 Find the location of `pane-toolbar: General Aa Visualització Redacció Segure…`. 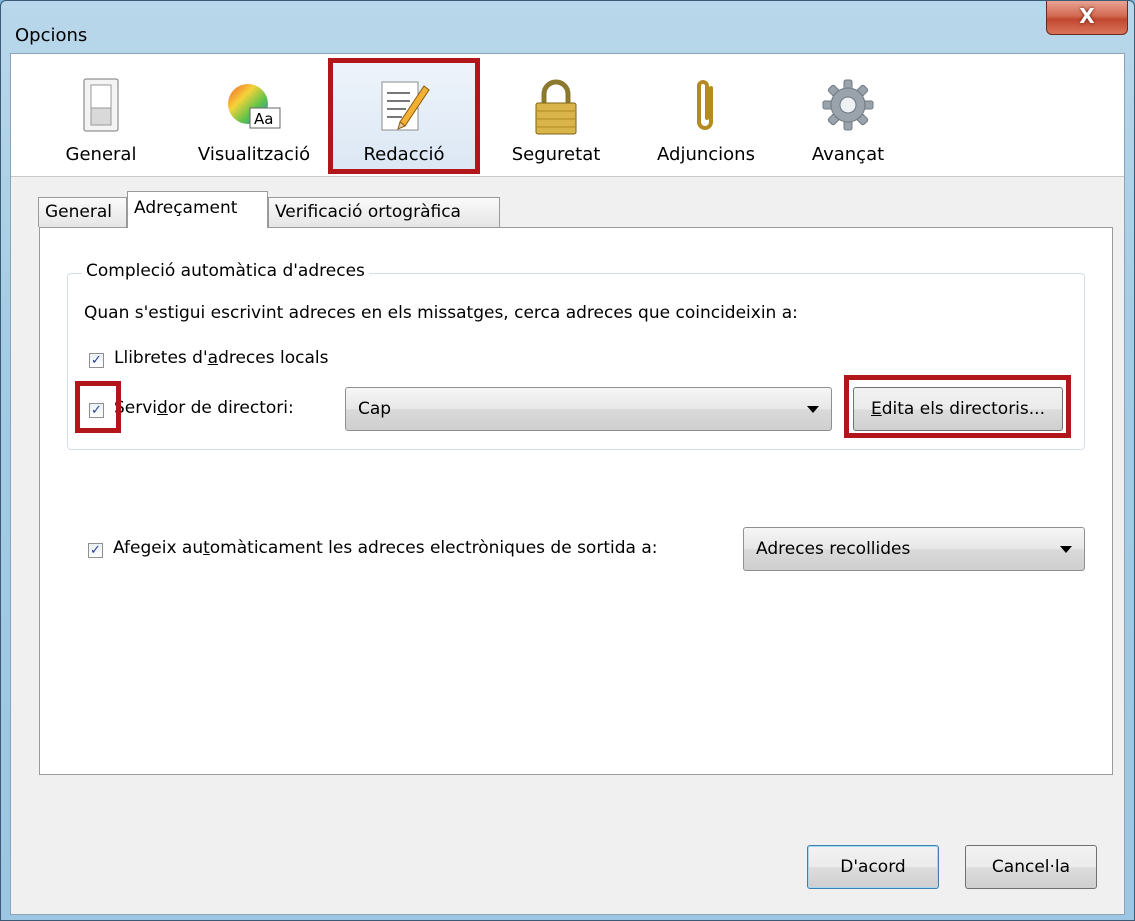

pane-toolbar: General Aa Visualització Redacció Segure… is located at coordinates (567, 115).